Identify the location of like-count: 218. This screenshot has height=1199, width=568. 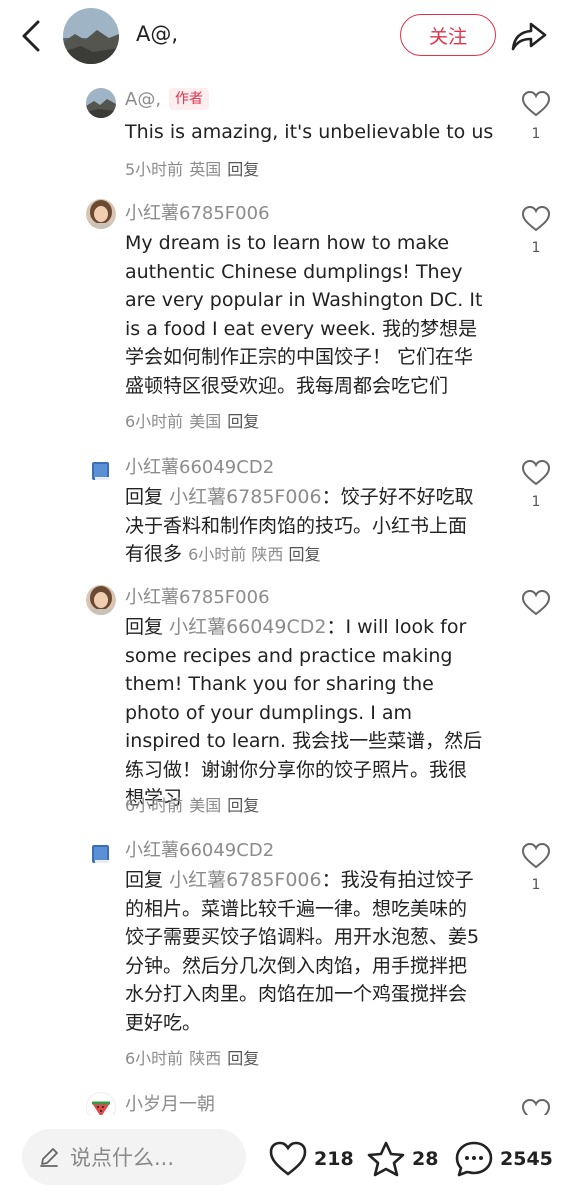
(334, 1159).